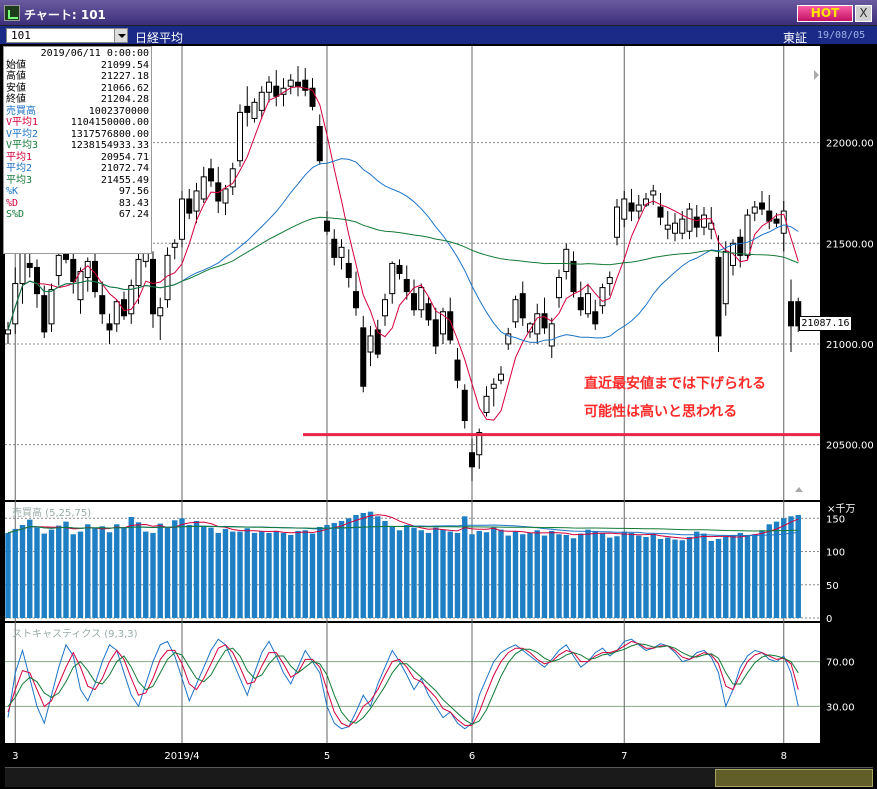 Image resolution: width=877 pixels, height=789 pixels. I want to click on info-row: 売買高 1002370000, so click(77, 112).